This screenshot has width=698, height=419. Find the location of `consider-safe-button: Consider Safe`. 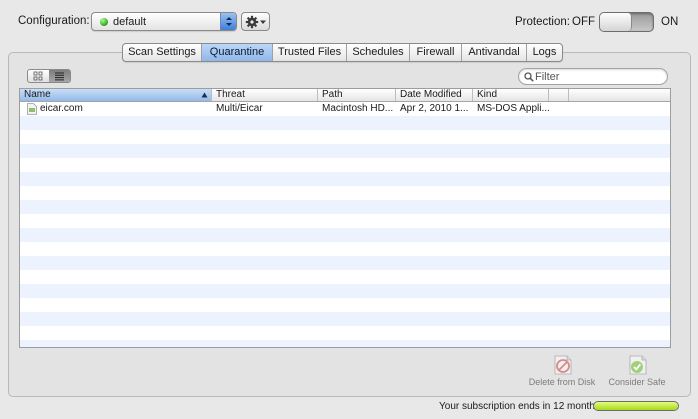

consider-safe-button: Consider Safe is located at coordinates (637, 370).